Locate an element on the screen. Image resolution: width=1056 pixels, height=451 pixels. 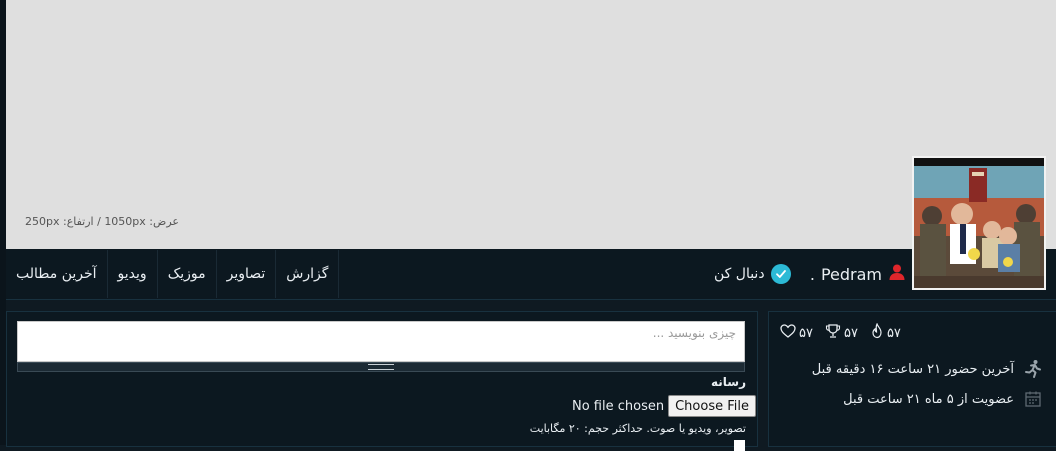
last-seen-row: آخرین حضور ۲۱ ساعت ۱۶ دقیقه قبل is located at coordinates (928, 369).